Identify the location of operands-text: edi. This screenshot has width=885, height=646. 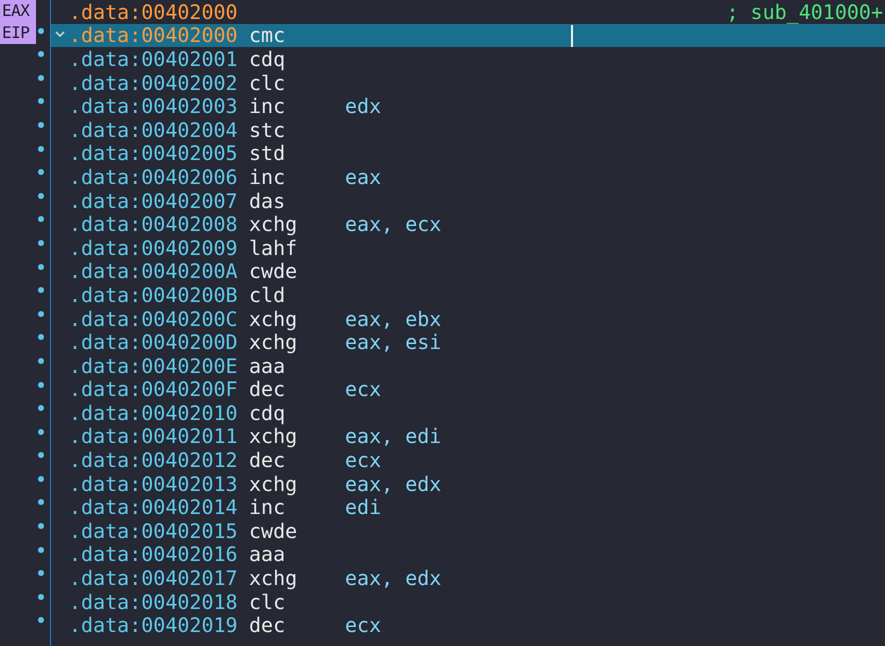
(363, 507).